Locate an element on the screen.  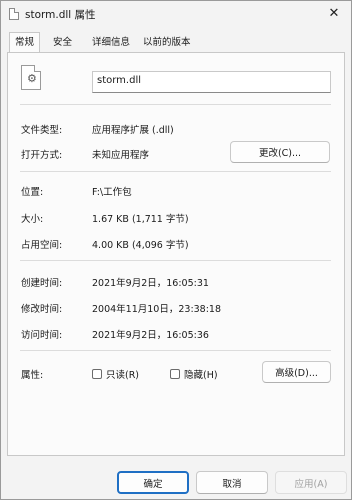
gear-icon: ⚙ is located at coordinates (32, 78).